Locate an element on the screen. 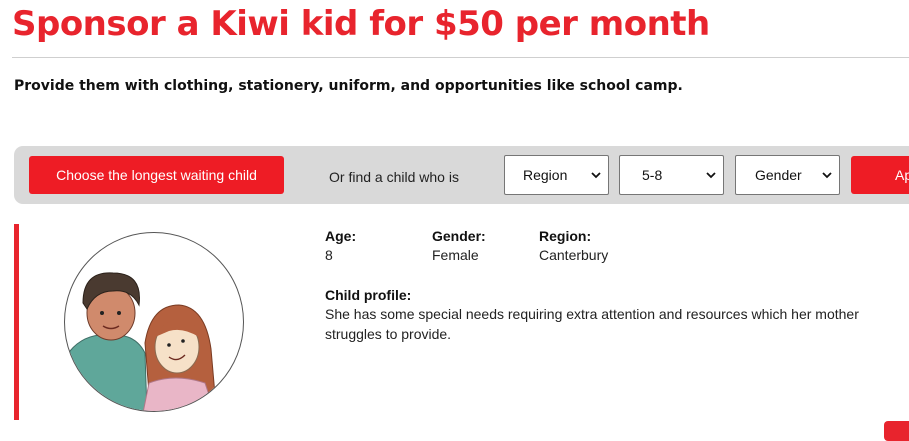 This screenshot has height=441, width=909. title-divider is located at coordinates (460, 57).